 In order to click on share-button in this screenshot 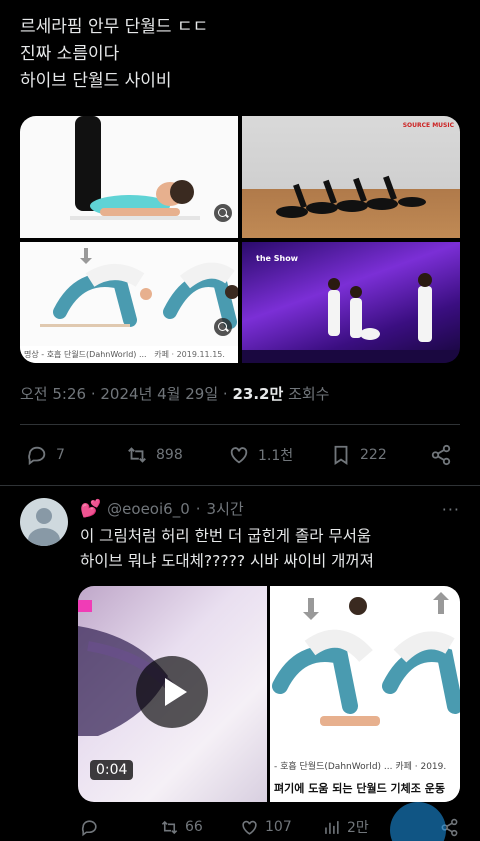, I will do `click(441, 455)`.